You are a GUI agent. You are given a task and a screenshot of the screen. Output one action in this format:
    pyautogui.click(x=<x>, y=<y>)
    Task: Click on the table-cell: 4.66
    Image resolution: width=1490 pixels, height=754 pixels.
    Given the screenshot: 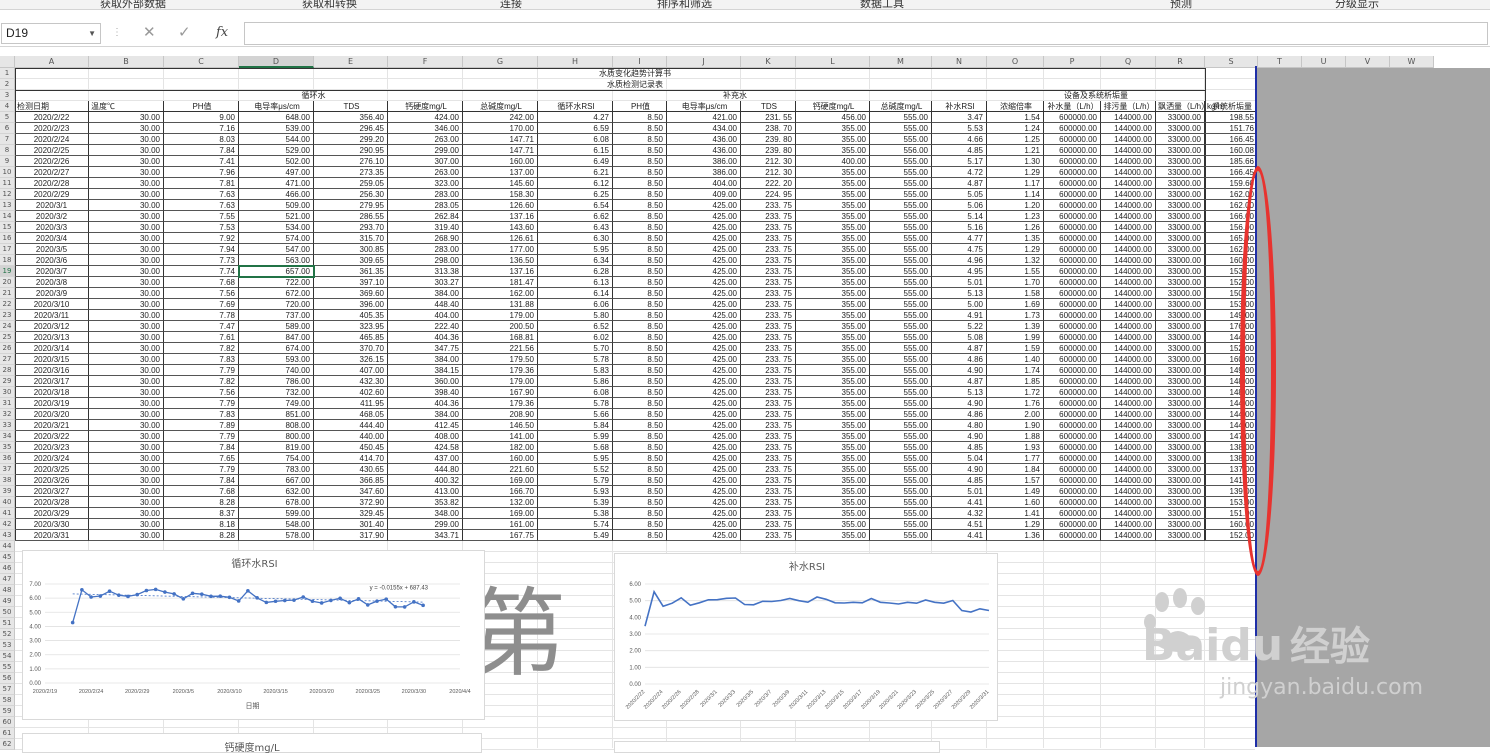 What is the action you would take?
    pyautogui.click(x=959, y=139)
    